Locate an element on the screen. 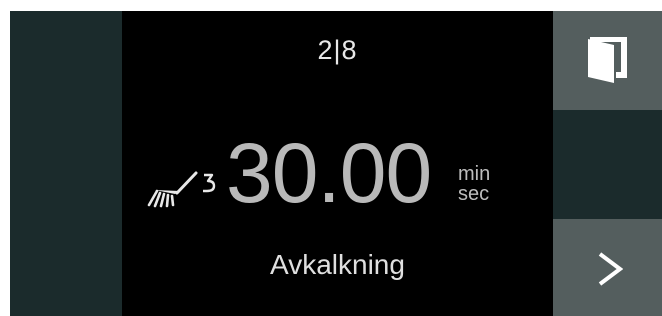 Image resolution: width=662 pixels, height=316 pixels. timer-value: 30.00 is located at coordinates (329, 173).